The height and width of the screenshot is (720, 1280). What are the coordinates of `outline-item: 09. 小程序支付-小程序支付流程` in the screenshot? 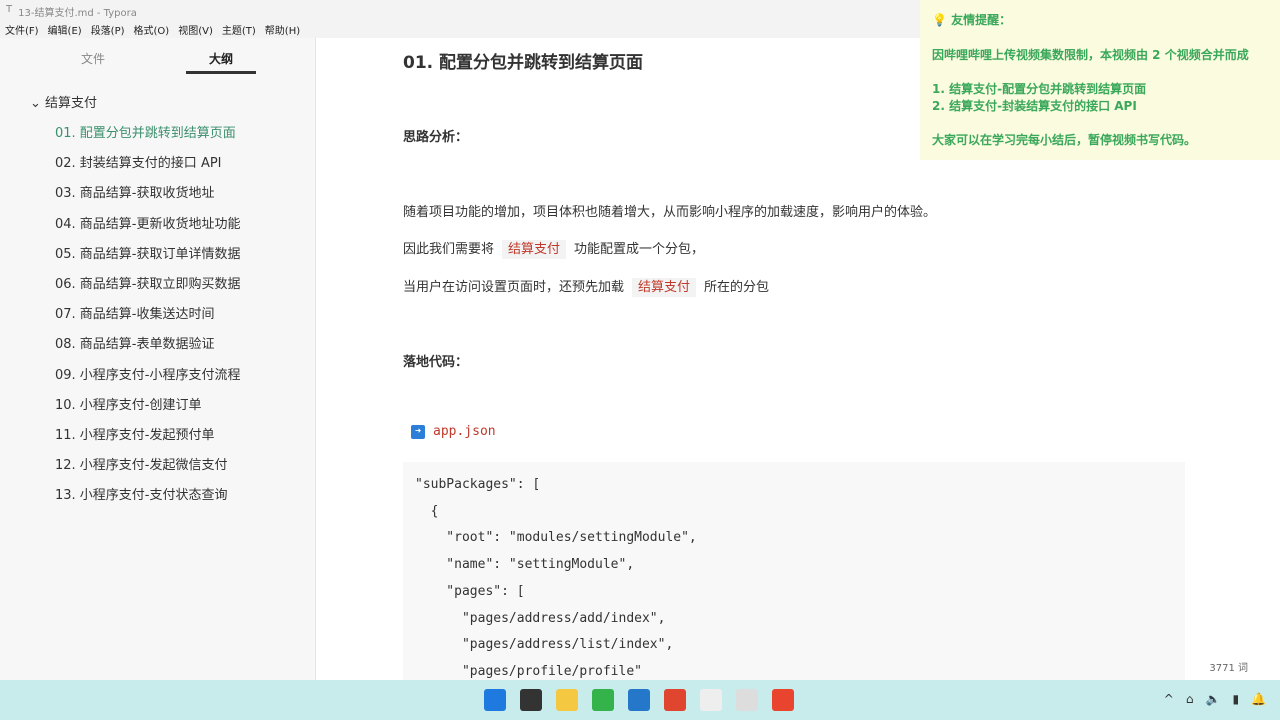 It's located at (157, 379).